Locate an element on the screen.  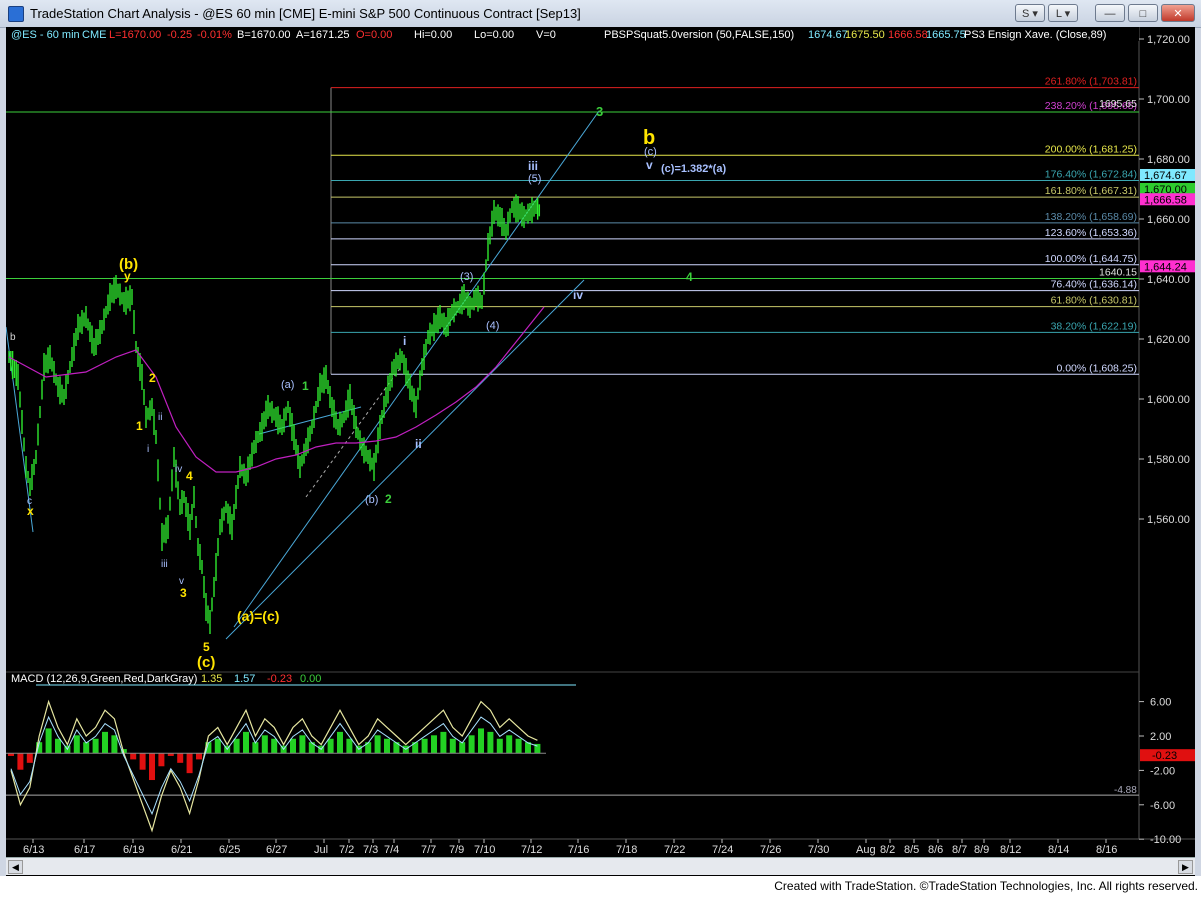
fib-level-label: 0.00% (1,608.25) is located at coordinates (1096, 368).